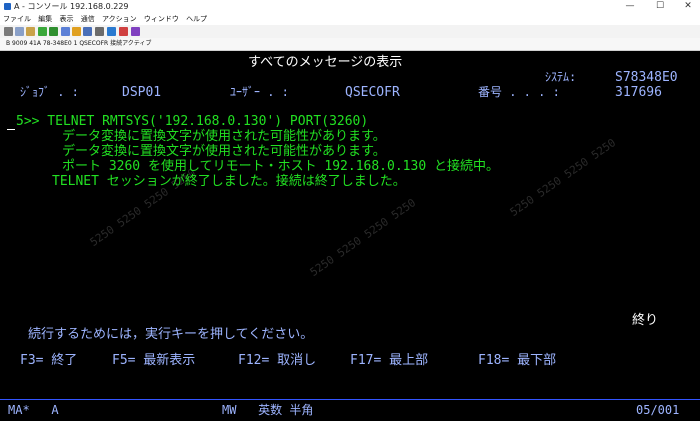  I want to click on close-button: ✕, so click(687, 6).